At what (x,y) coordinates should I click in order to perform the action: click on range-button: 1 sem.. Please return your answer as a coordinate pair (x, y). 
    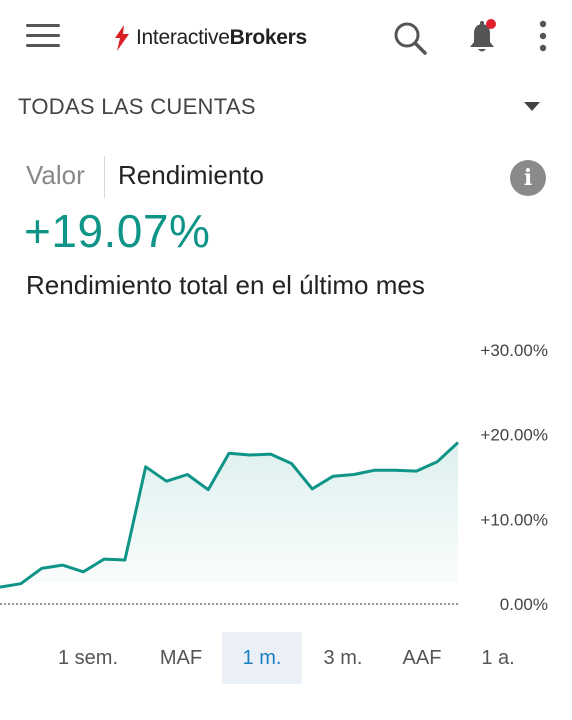
    Looking at the image, I should click on (88, 658).